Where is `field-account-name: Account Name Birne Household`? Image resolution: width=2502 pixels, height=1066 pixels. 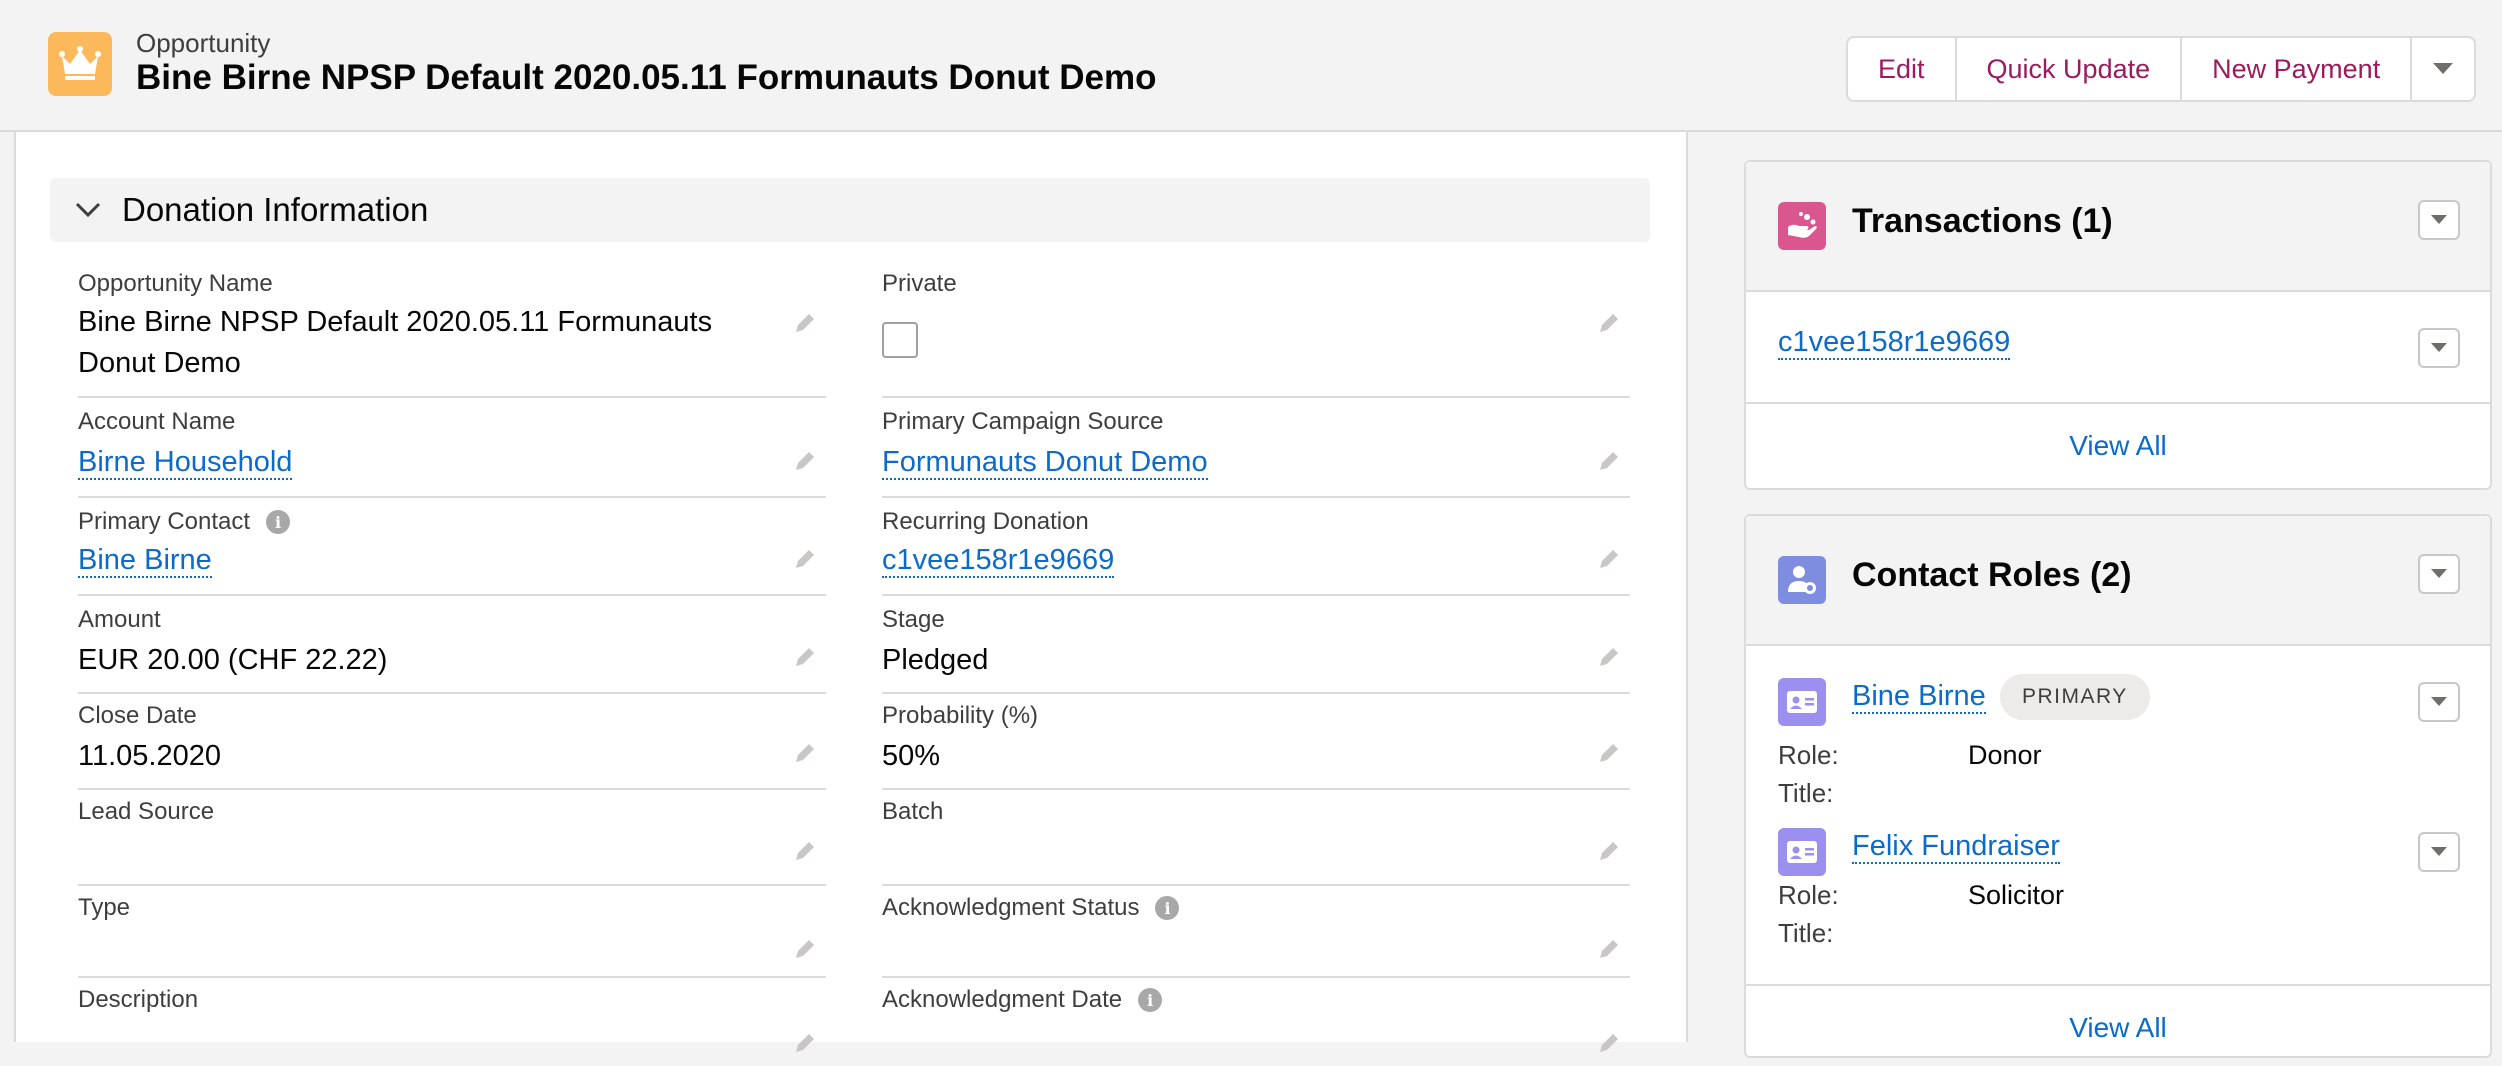
field-account-name: Account Name Birne Household is located at coordinates (452, 453).